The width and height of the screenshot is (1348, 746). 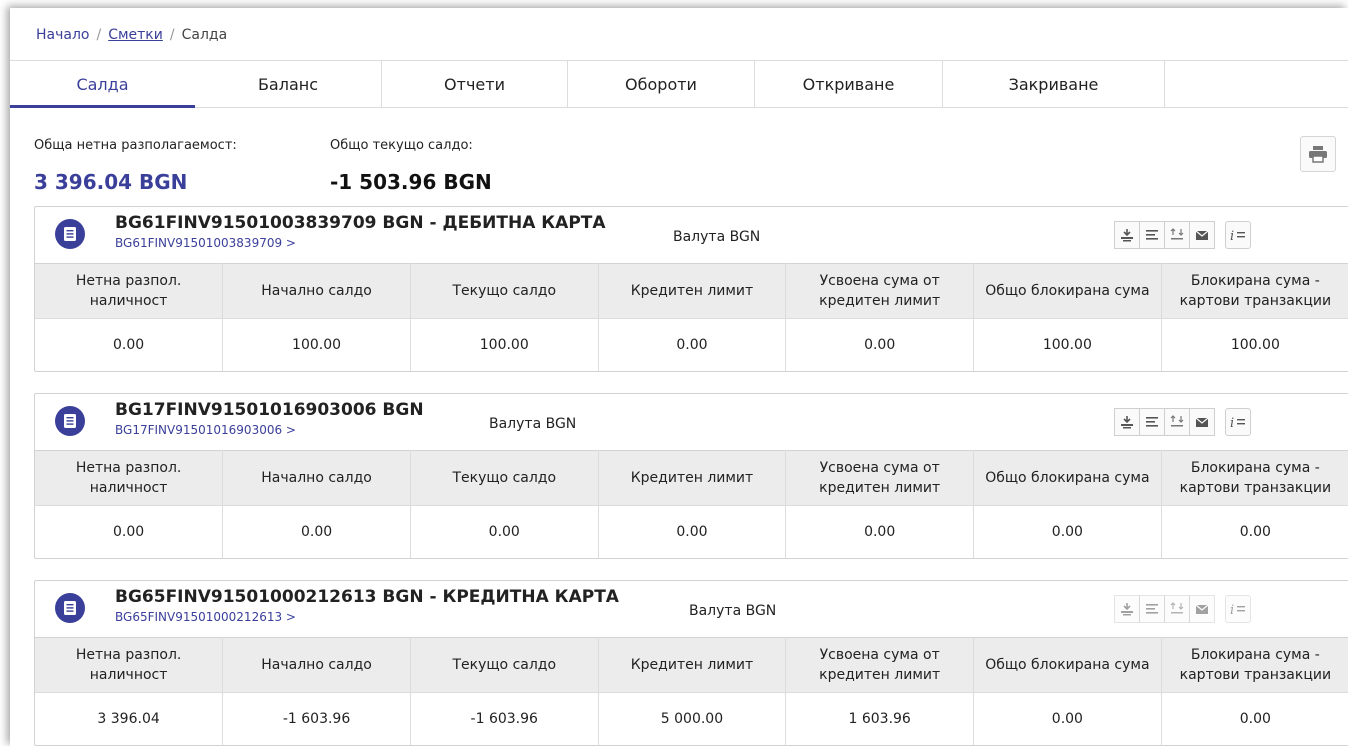 What do you see at coordinates (1256, 84) in the screenshot?
I see `tab-empty-slot` at bounding box center [1256, 84].